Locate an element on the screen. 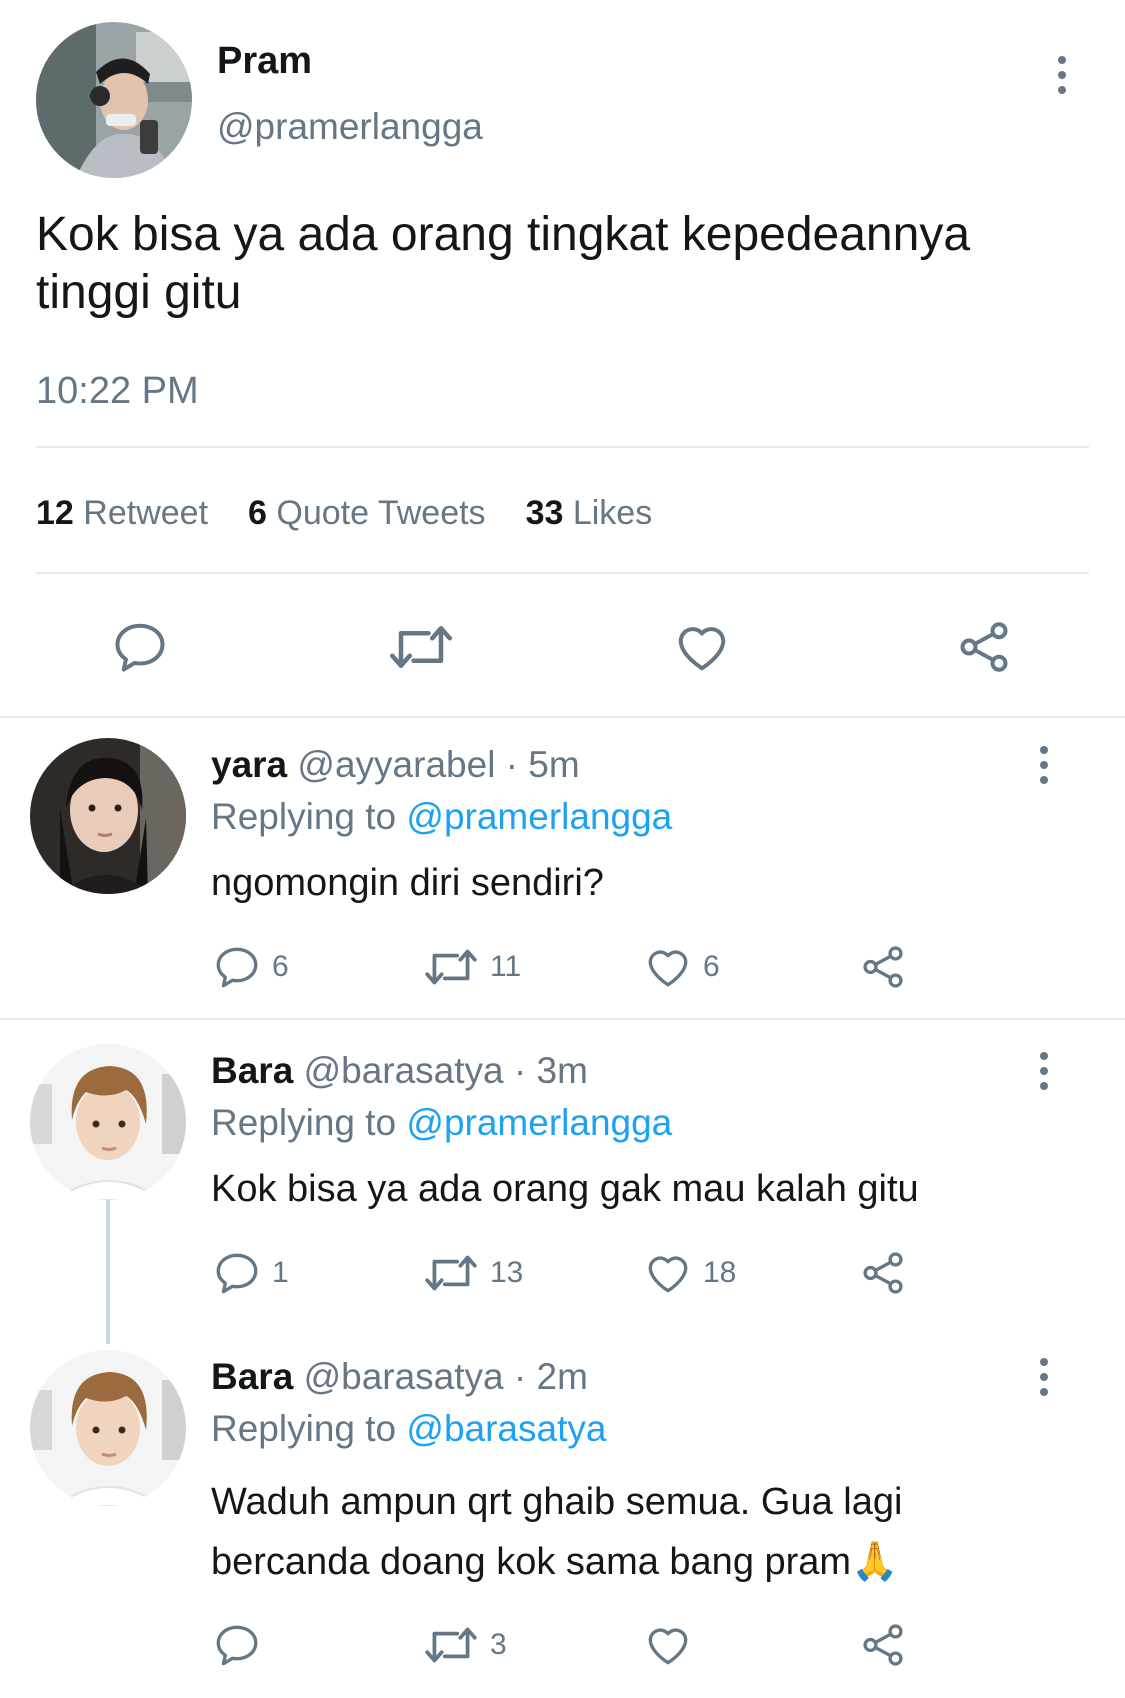 This screenshot has height=1698, width=1125. retweet-action: 11 is located at coordinates (471, 967).